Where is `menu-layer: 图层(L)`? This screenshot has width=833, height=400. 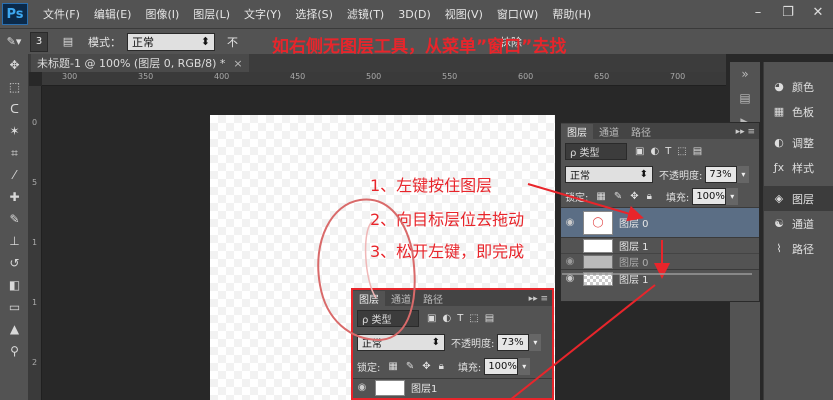 menu-layer: 图层(L) is located at coordinates (211, 14).